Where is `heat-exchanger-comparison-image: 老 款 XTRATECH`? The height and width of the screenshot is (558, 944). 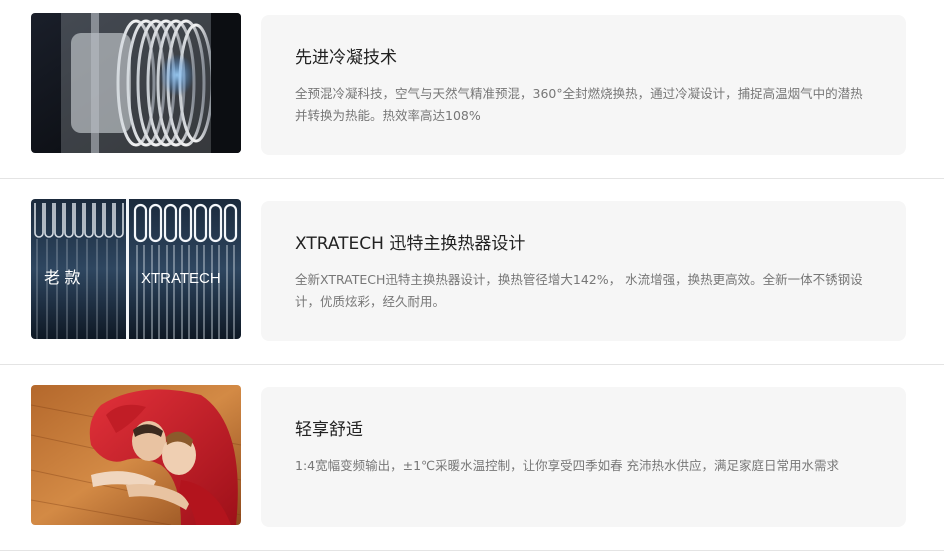 heat-exchanger-comparison-image: 老 款 XTRATECH is located at coordinates (136, 269).